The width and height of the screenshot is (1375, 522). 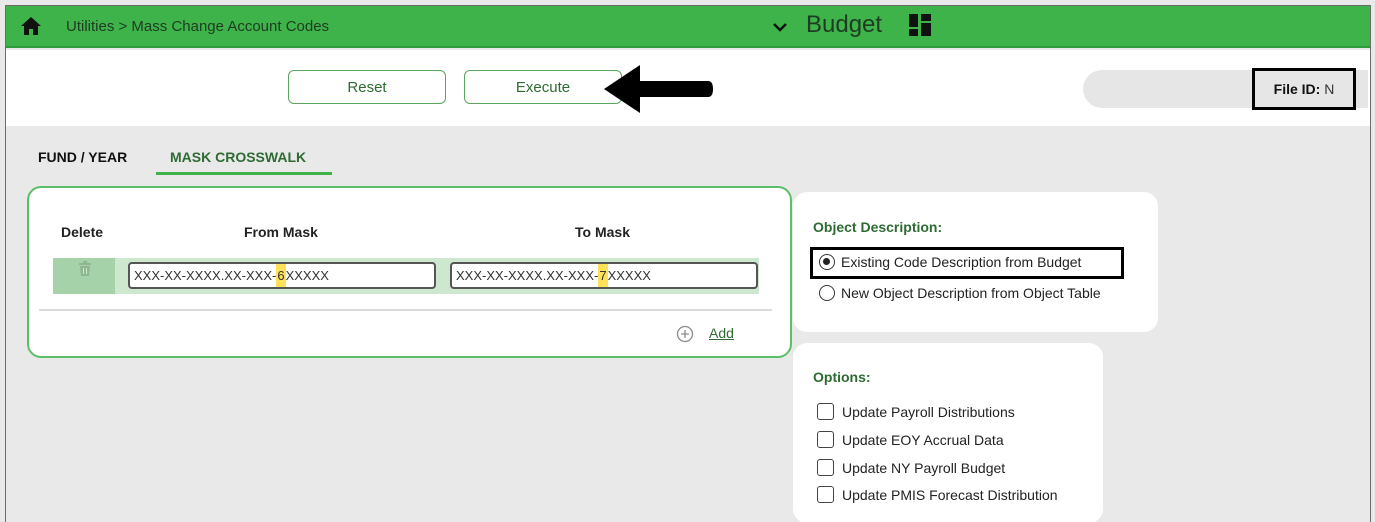 I want to click on divider, so click(x=405, y=310).